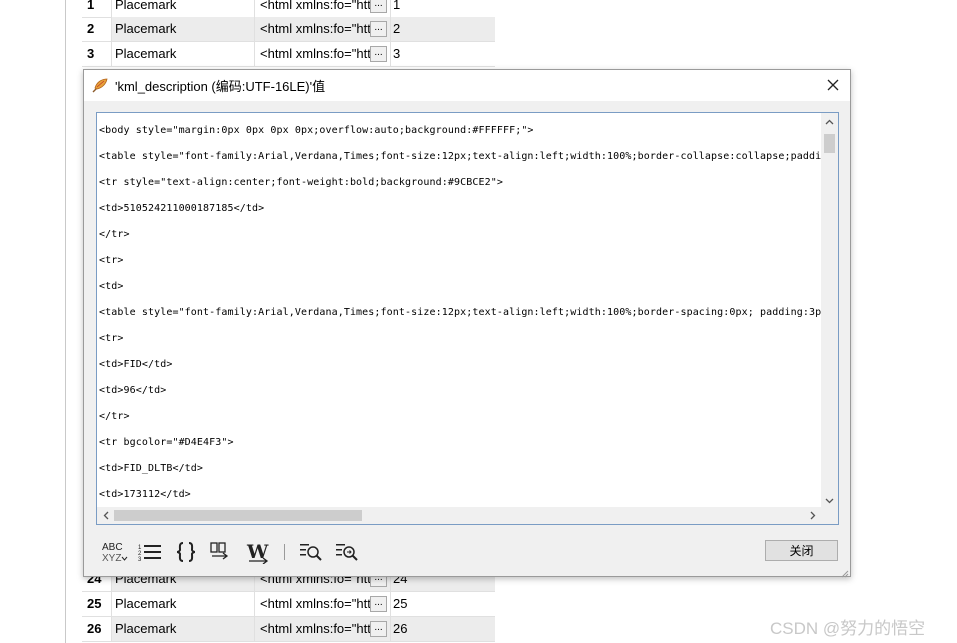 The width and height of the screenshot is (957, 643). What do you see at coordinates (111, 286) in the screenshot?
I see `code-line: <td>` at bounding box center [111, 286].